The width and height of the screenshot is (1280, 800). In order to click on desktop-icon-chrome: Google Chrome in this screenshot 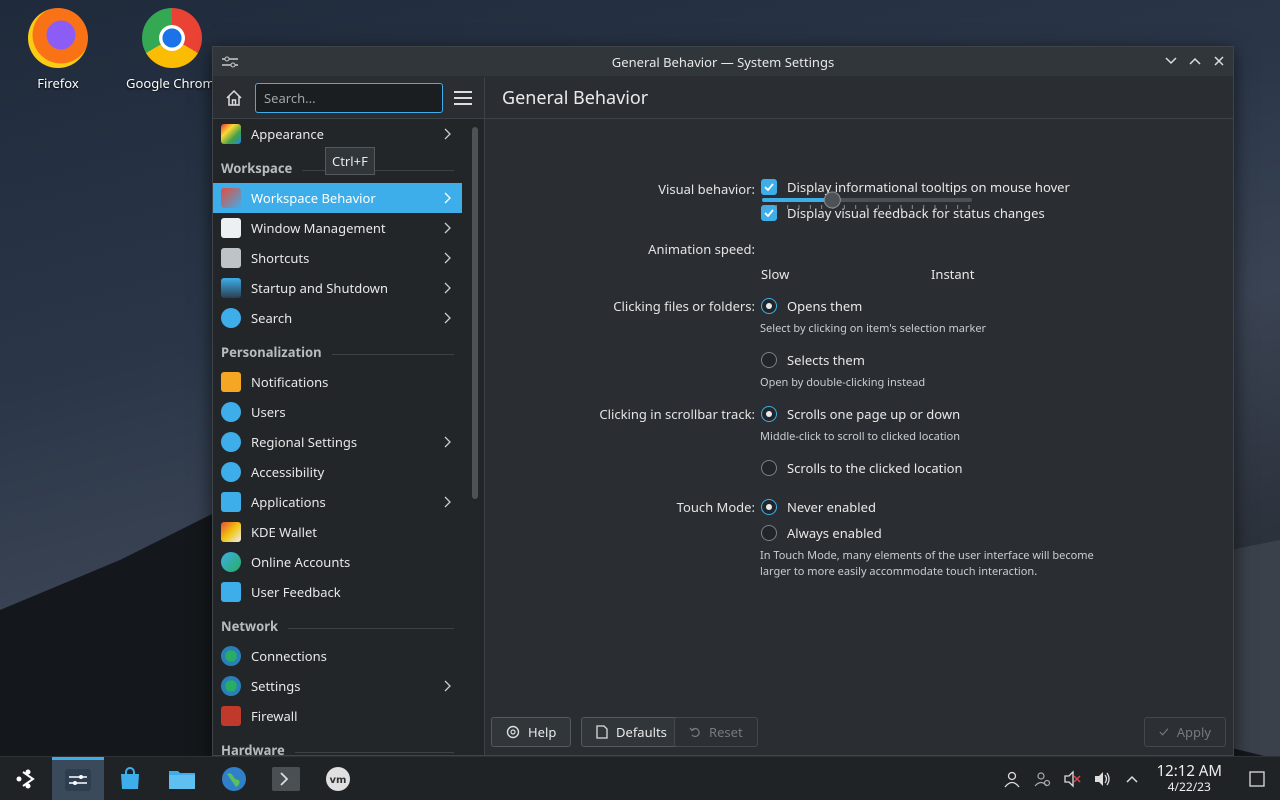, I will do `click(169, 50)`.